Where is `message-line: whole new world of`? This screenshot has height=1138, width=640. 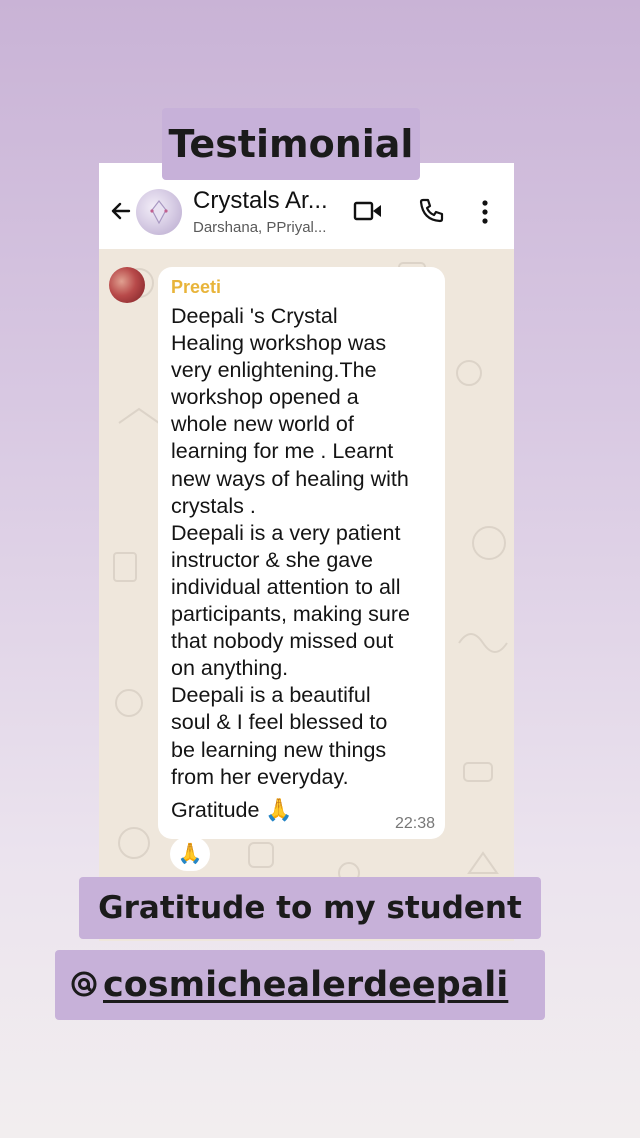
message-line: whole new world of is located at coordinates (262, 424).